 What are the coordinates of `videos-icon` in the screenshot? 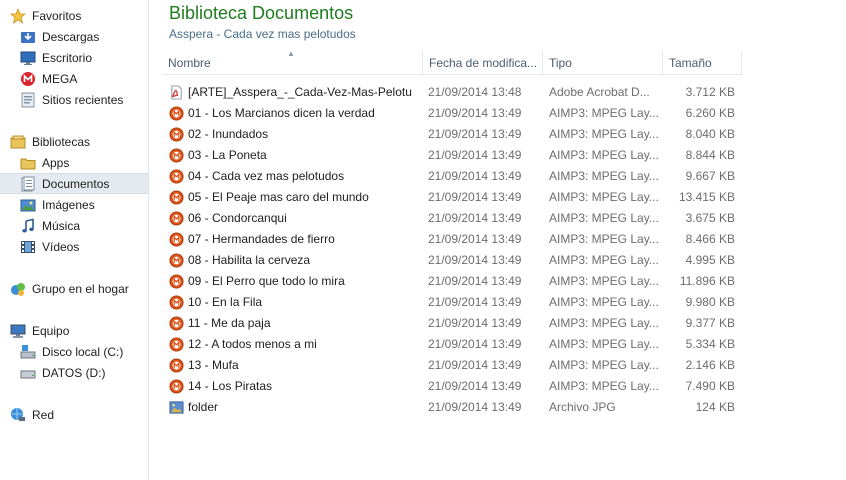 It's located at (28, 247).